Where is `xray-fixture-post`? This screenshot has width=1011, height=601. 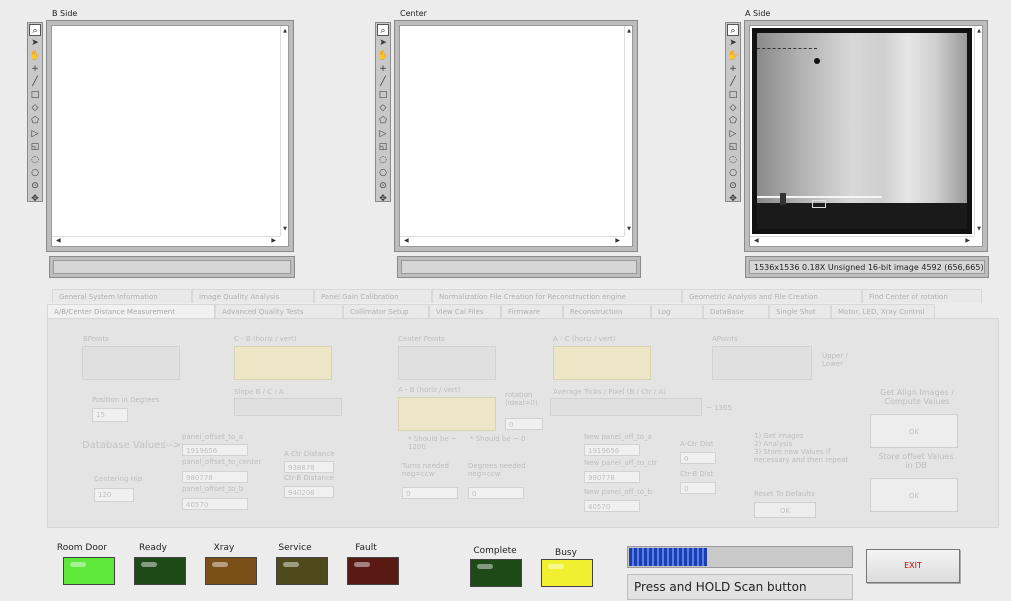
xray-fixture-post is located at coordinates (783, 199).